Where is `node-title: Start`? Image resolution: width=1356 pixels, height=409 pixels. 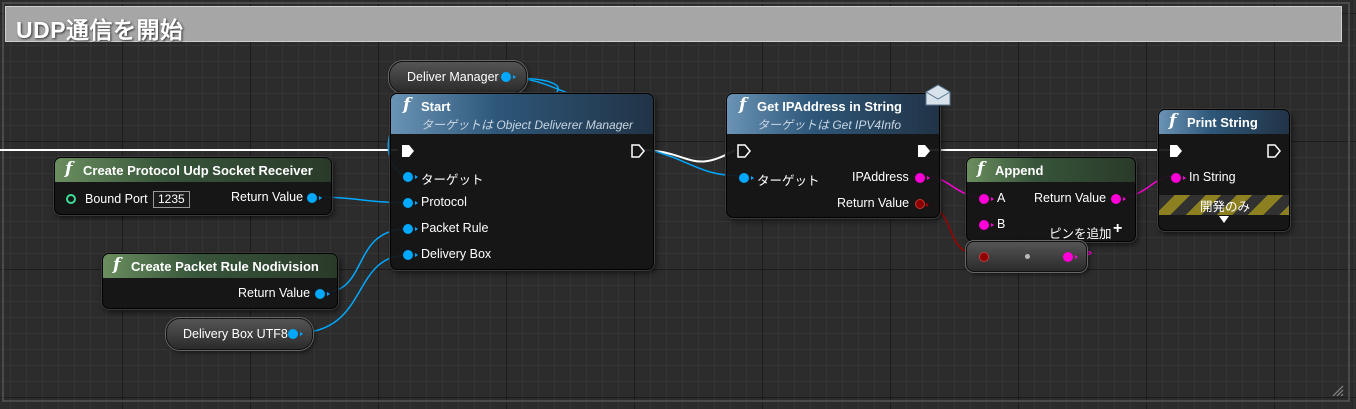
node-title: Start is located at coordinates (436, 106).